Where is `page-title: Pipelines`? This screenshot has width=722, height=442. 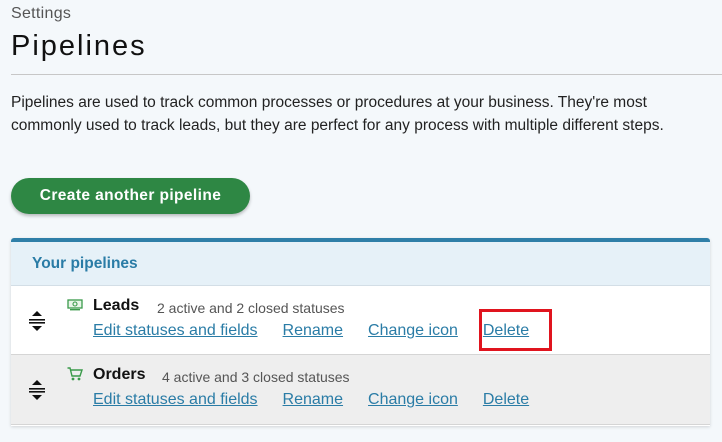 page-title: Pipelines is located at coordinates (79, 46).